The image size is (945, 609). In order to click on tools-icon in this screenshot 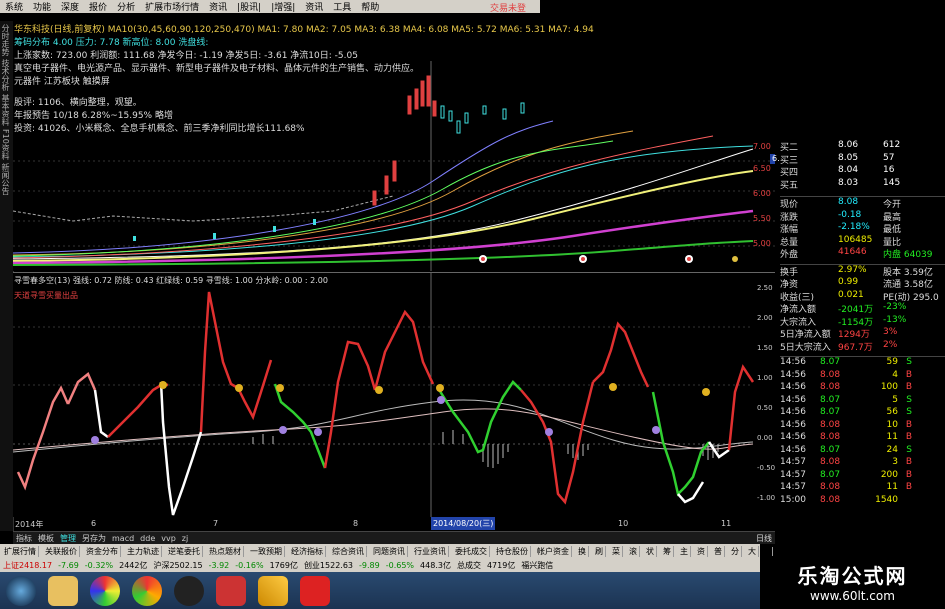, I will do `click(273, 590)`.